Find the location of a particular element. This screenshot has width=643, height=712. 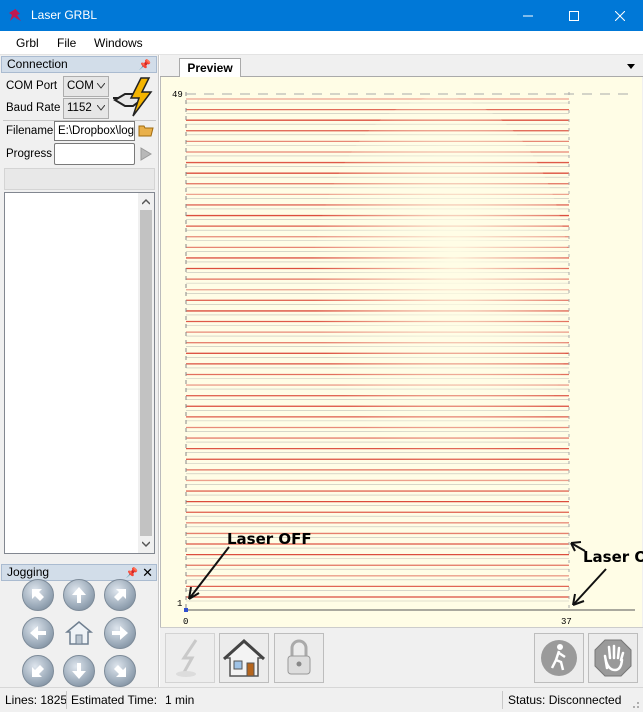

house-icon is located at coordinates (244, 657).